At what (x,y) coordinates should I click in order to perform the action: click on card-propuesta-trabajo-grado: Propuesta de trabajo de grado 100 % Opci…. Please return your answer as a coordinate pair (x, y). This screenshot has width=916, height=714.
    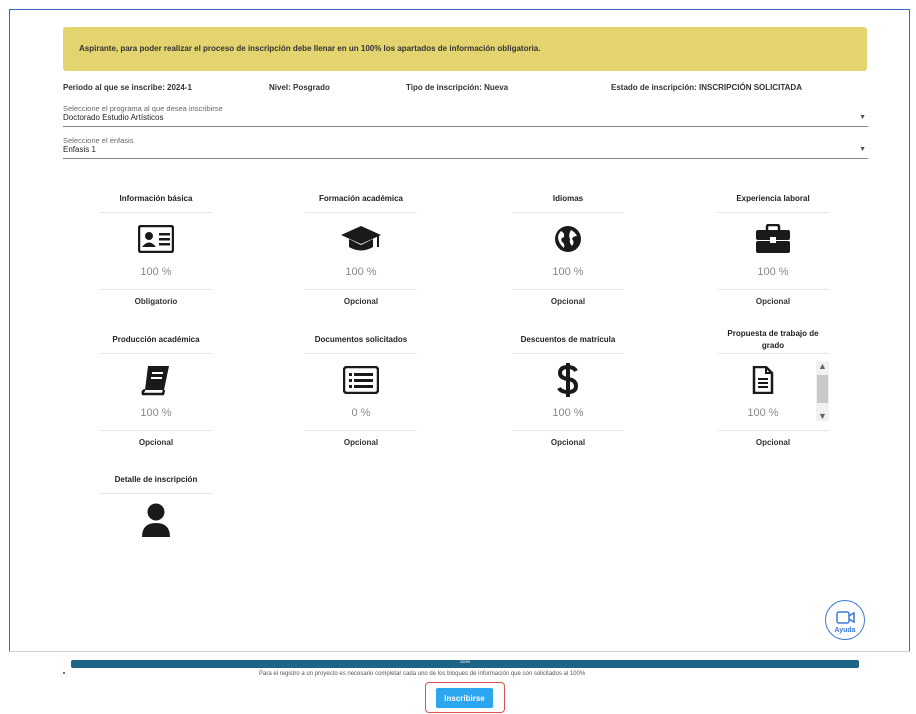
    Looking at the image, I should click on (773, 387).